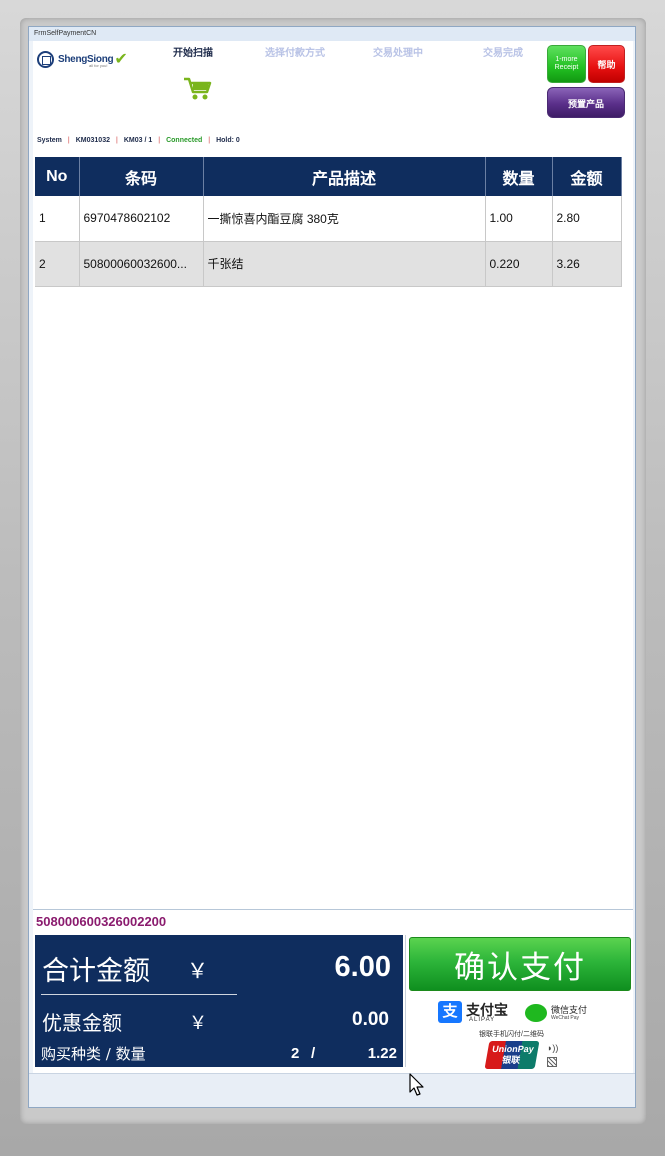  What do you see at coordinates (362, 967) in the screenshot?
I see `total-amount-value: 6.00` at bounding box center [362, 967].